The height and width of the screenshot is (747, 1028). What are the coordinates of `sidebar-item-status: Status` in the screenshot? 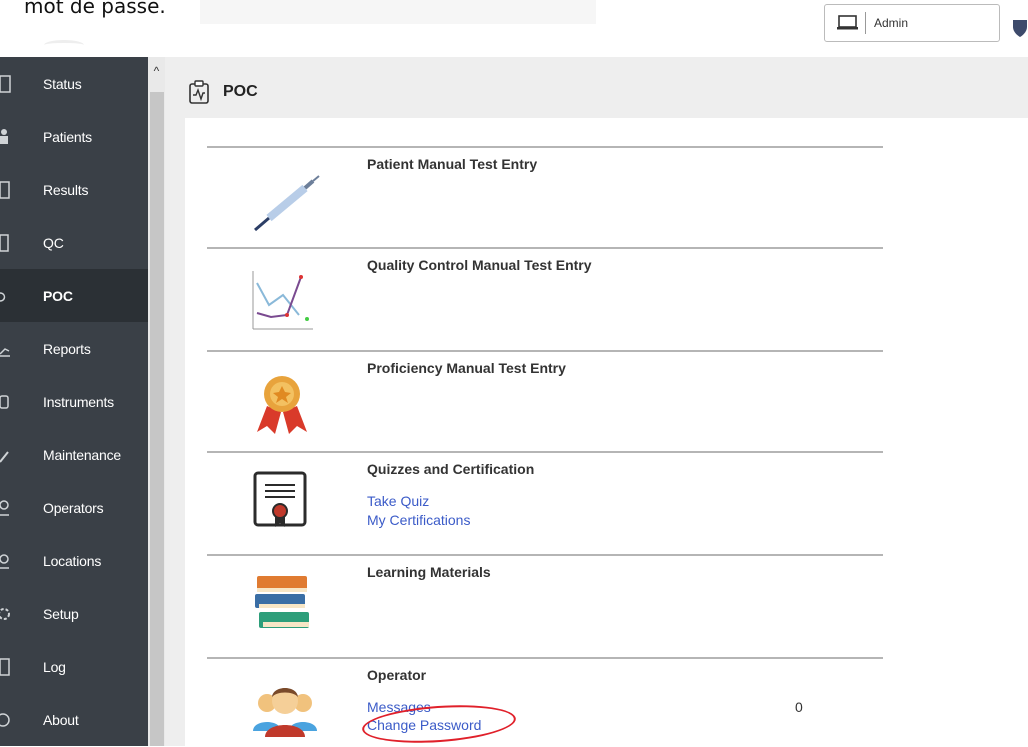 It's located at (74, 83).